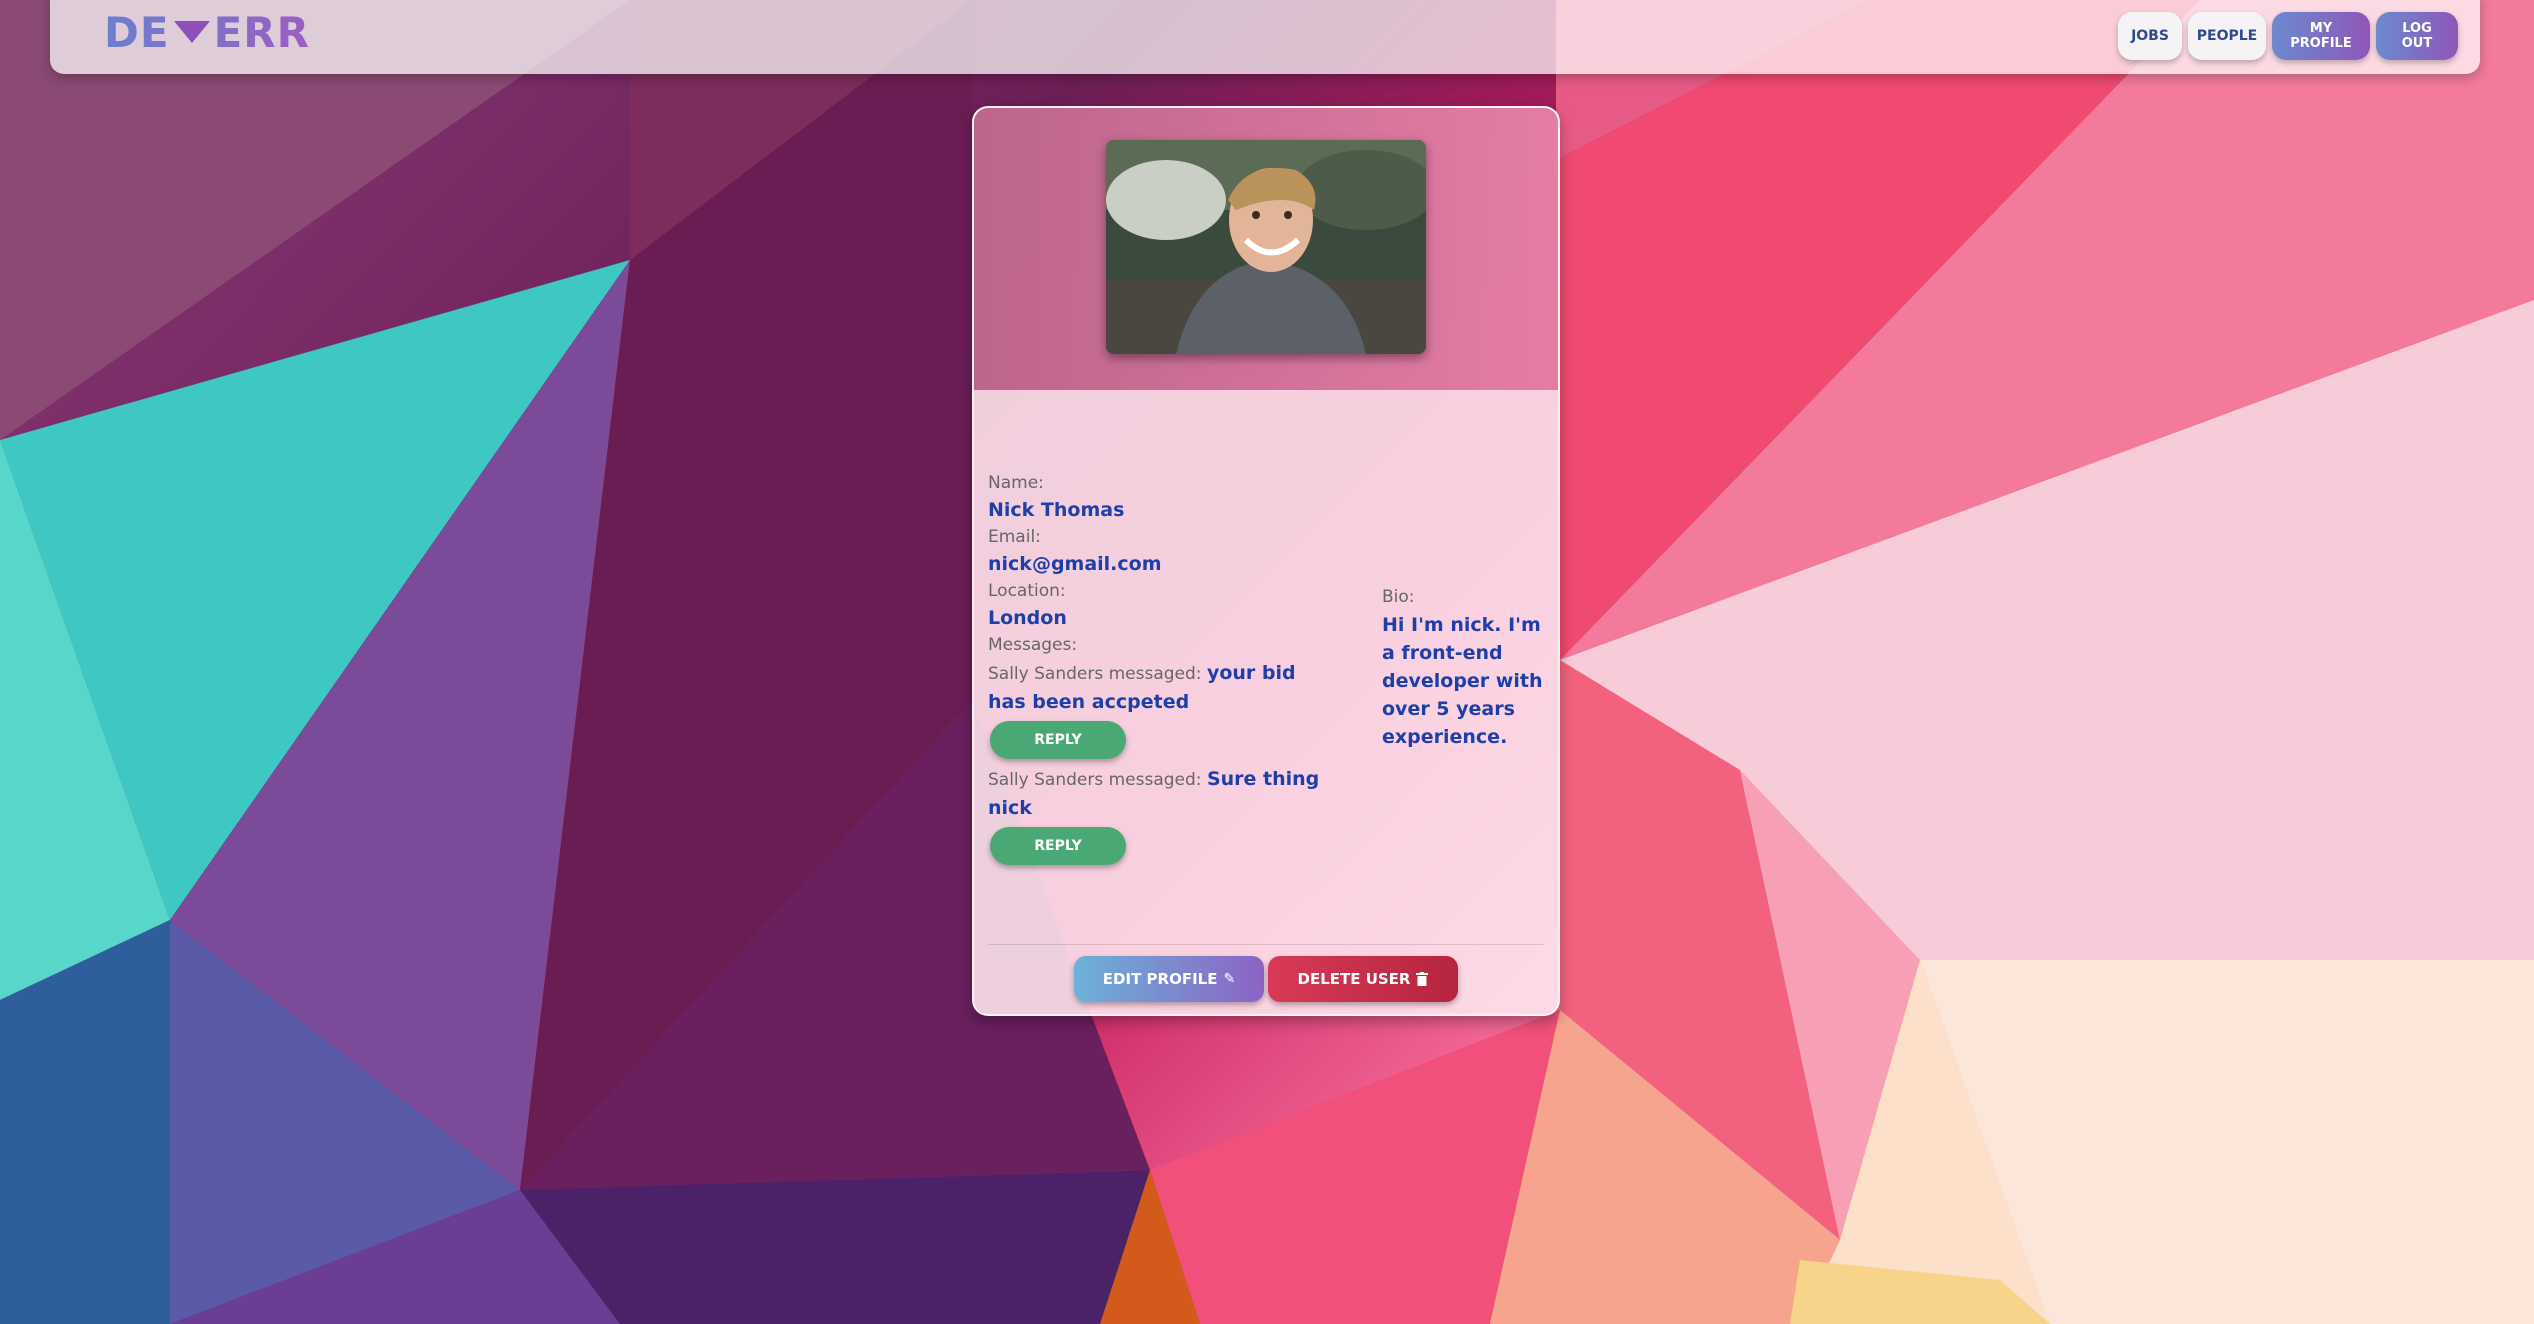 This screenshot has height=1324, width=2534. I want to click on trash-icon, so click(1422, 979).